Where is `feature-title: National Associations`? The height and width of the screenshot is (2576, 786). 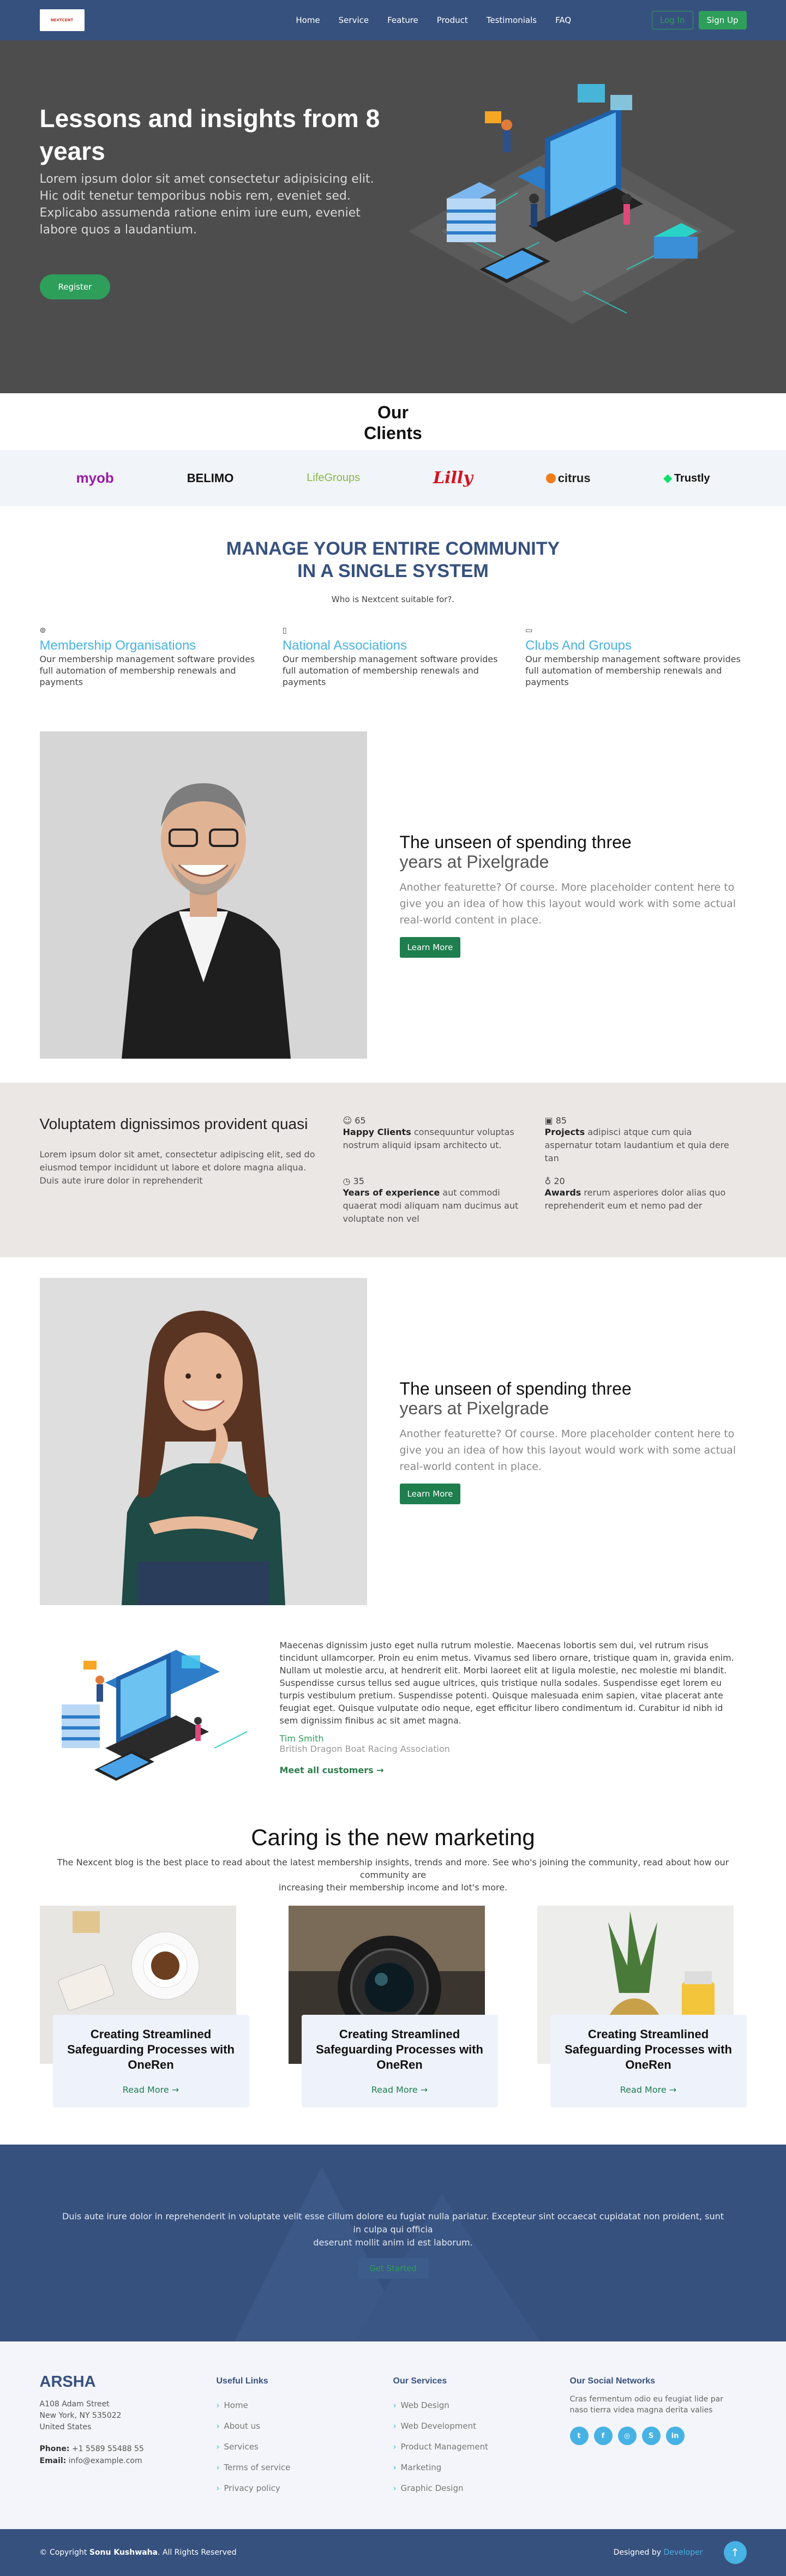 feature-title: National Associations is located at coordinates (344, 645).